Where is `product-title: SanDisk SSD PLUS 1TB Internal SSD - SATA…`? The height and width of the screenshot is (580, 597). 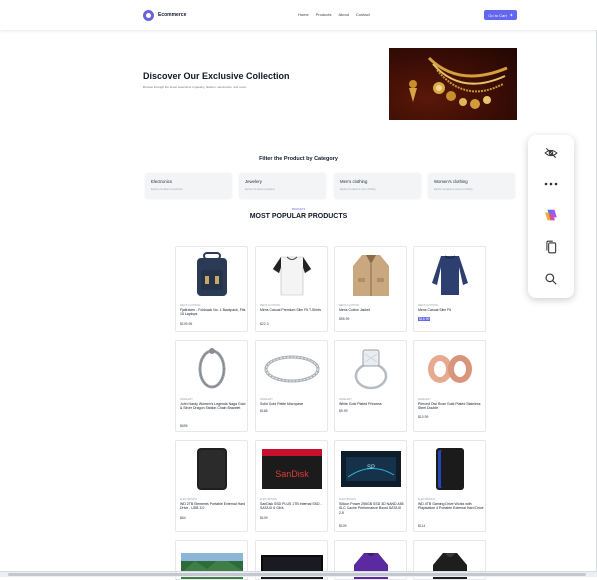 product-title: SanDisk SSD PLUS 1TB Internal SSD - SATA… is located at coordinates (291, 506).